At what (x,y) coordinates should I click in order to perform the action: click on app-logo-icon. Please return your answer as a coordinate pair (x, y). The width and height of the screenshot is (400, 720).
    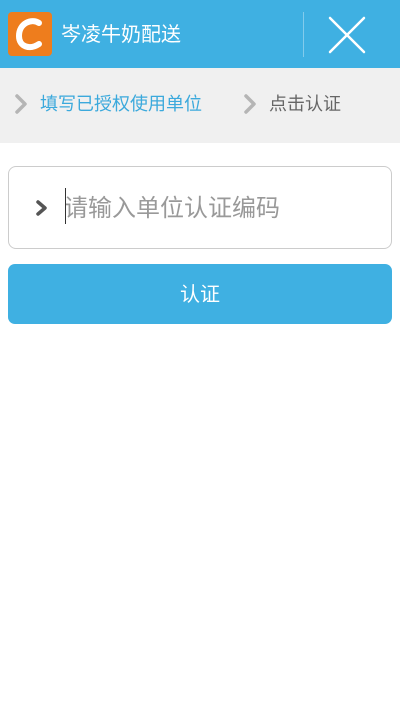
    Looking at the image, I should click on (30, 34).